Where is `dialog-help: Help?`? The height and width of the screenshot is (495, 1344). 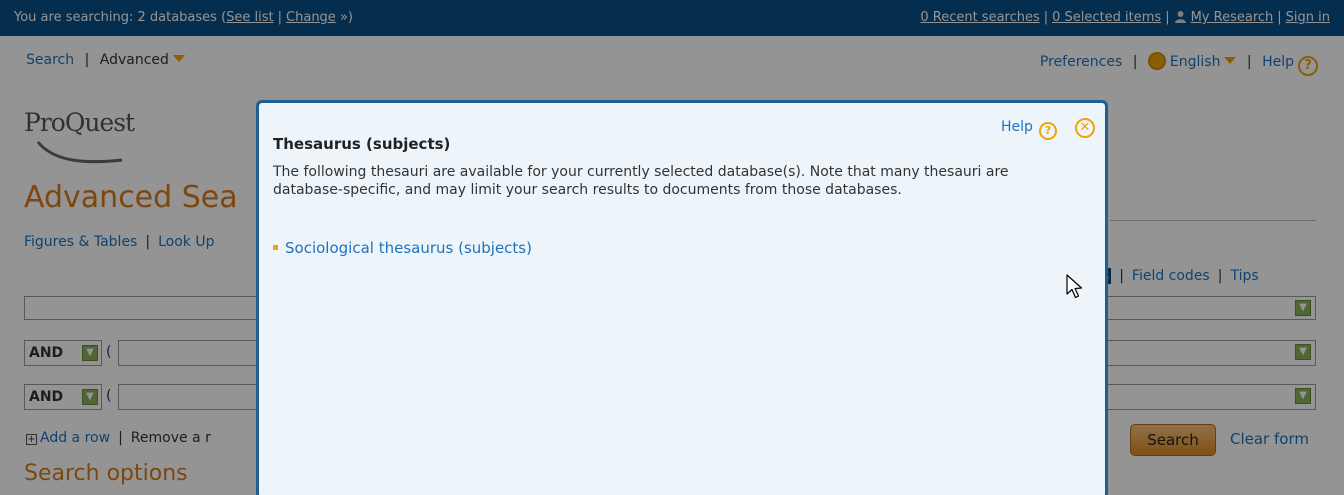 dialog-help: Help? is located at coordinates (1029, 129).